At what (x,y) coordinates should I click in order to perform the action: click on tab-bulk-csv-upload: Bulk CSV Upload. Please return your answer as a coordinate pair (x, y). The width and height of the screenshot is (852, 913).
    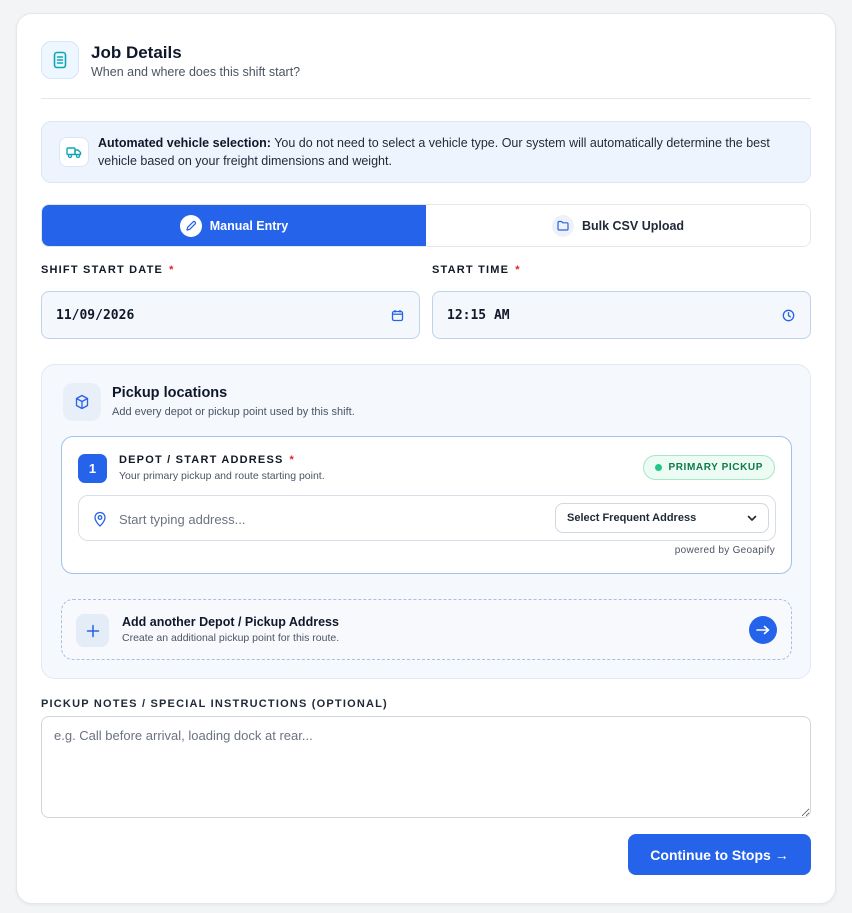
    Looking at the image, I should click on (618, 225).